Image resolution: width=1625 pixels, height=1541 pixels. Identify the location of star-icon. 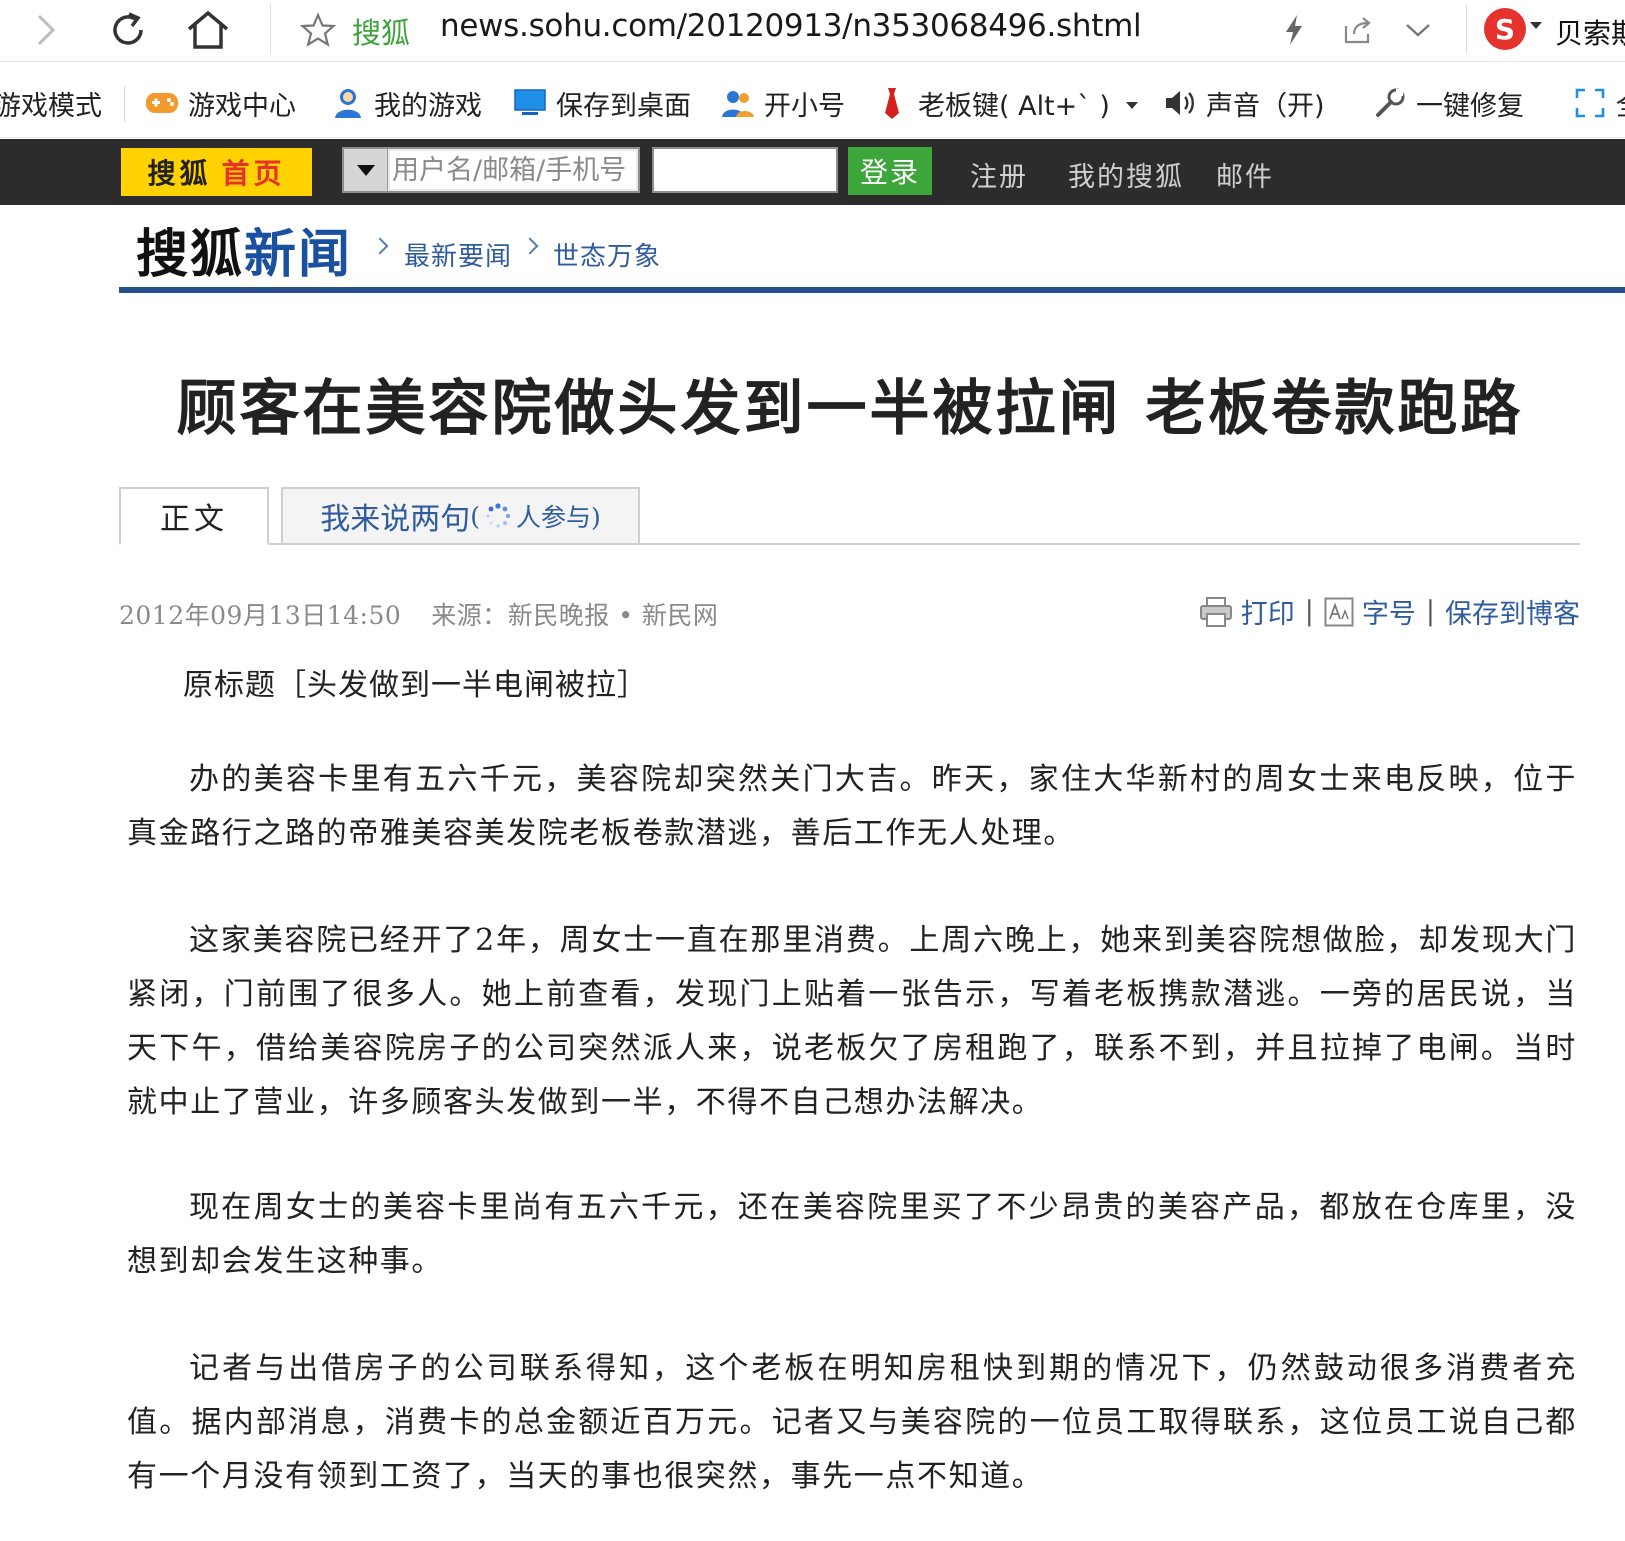
(318, 29).